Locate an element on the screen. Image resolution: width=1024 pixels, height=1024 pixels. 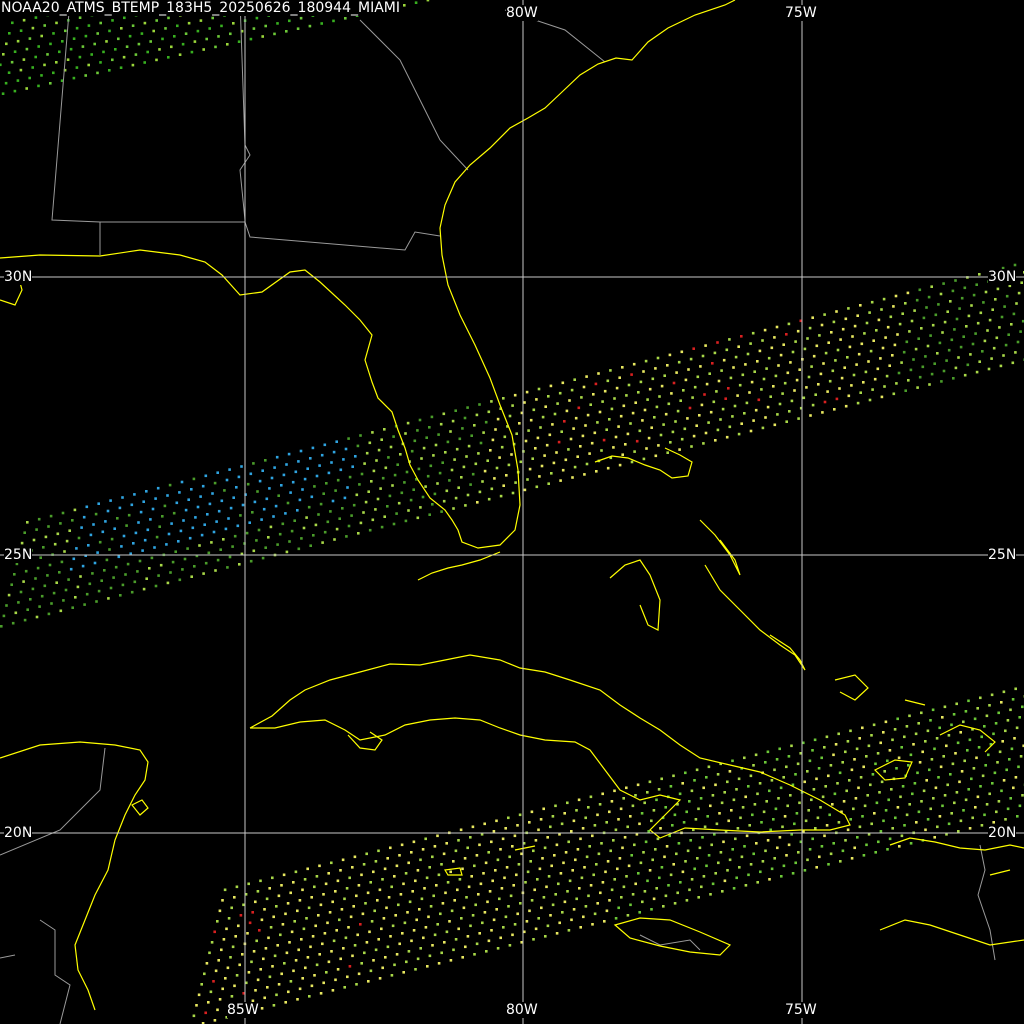
label-80w-bottom: 80W is located at coordinates (522, 1010).